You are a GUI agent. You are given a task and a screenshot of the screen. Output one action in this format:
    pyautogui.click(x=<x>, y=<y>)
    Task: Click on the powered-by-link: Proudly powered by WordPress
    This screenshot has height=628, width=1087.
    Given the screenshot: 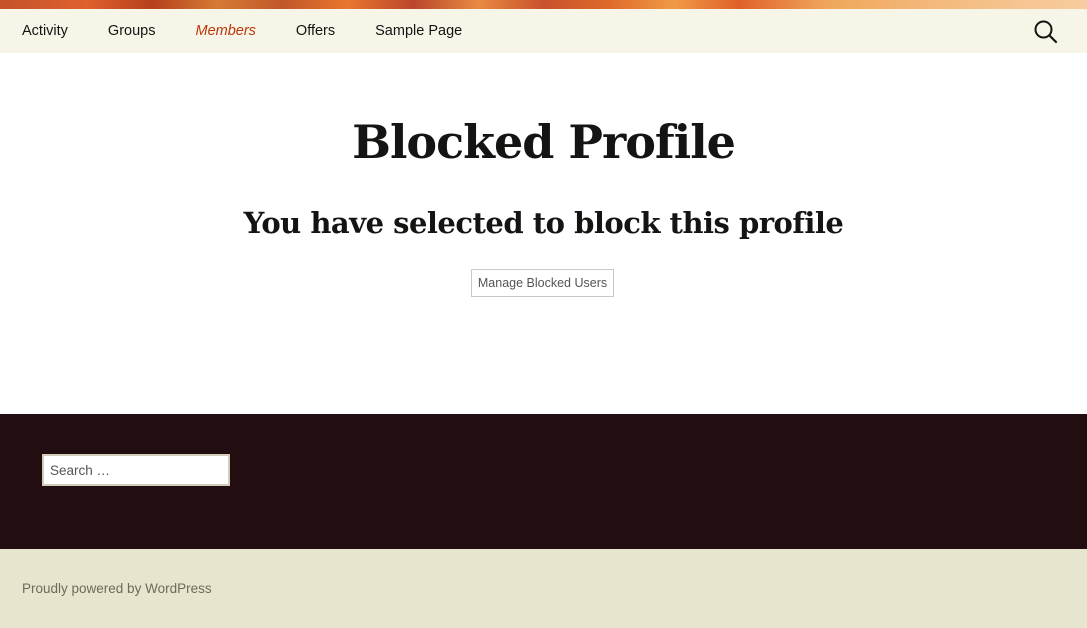 What is the action you would take?
    pyautogui.click(x=117, y=588)
    